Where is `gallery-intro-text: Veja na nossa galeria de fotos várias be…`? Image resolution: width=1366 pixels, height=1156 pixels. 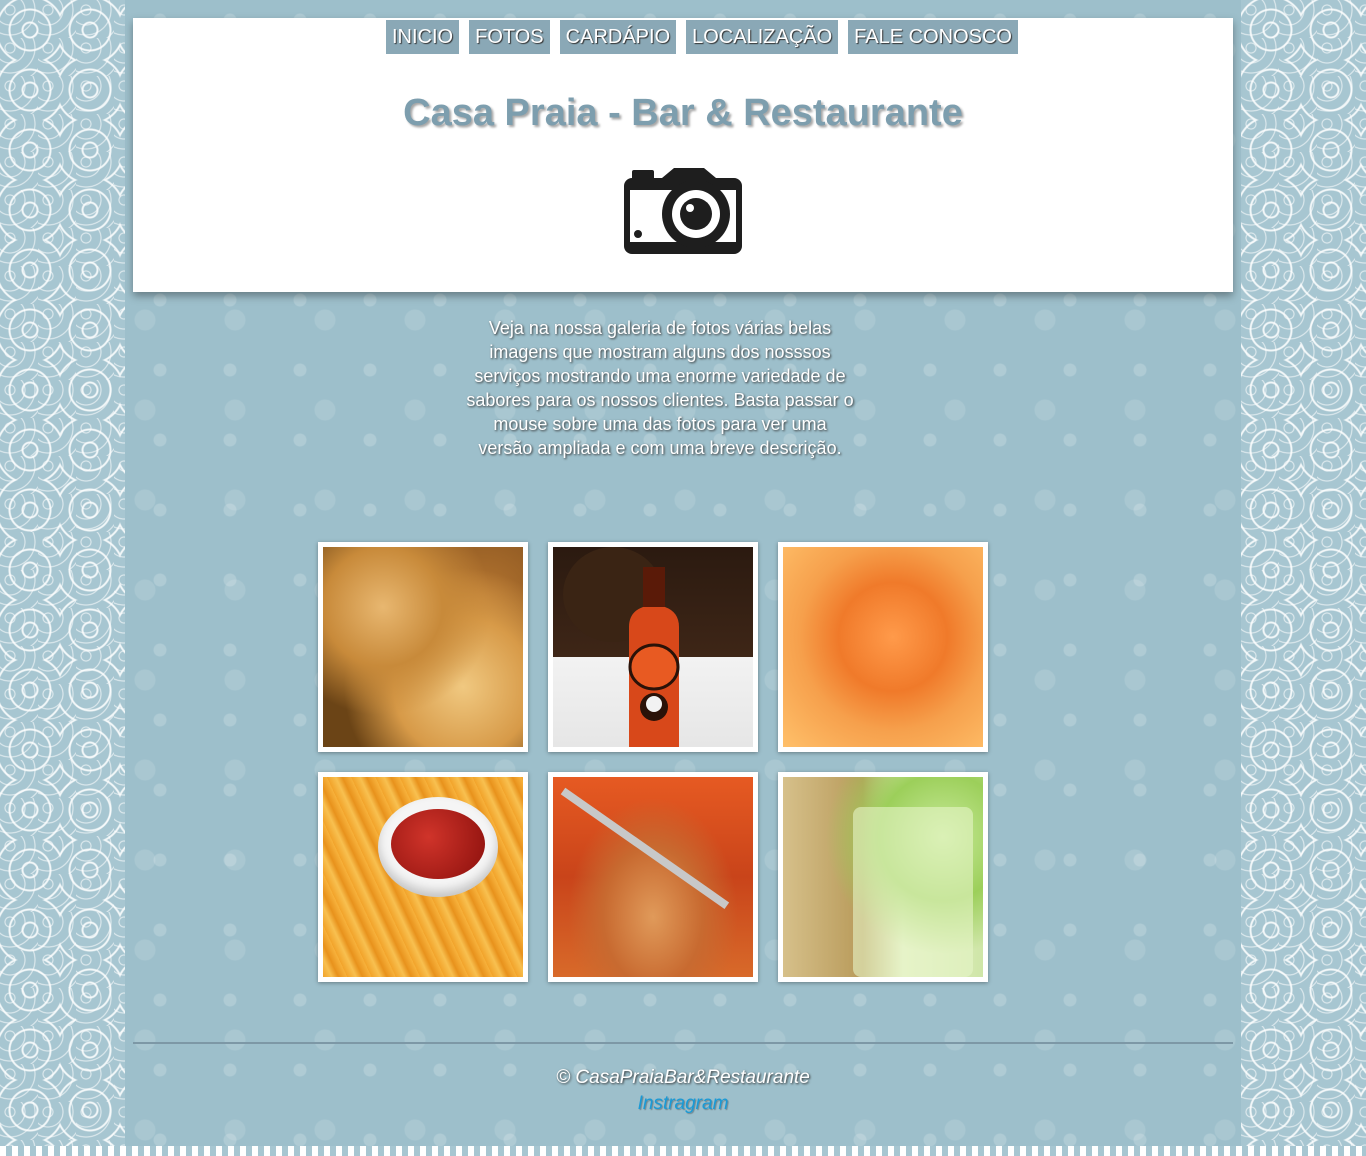
gallery-intro-text: Veja na nossa galeria de fotos várias be… is located at coordinates (660, 388).